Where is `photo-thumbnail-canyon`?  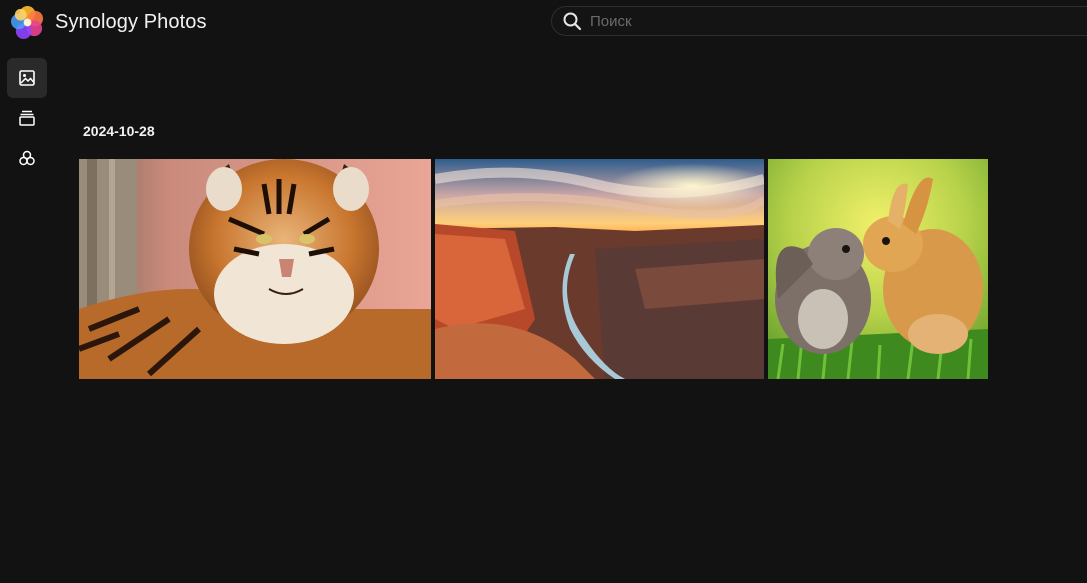
photo-thumbnail-canyon is located at coordinates (599, 269).